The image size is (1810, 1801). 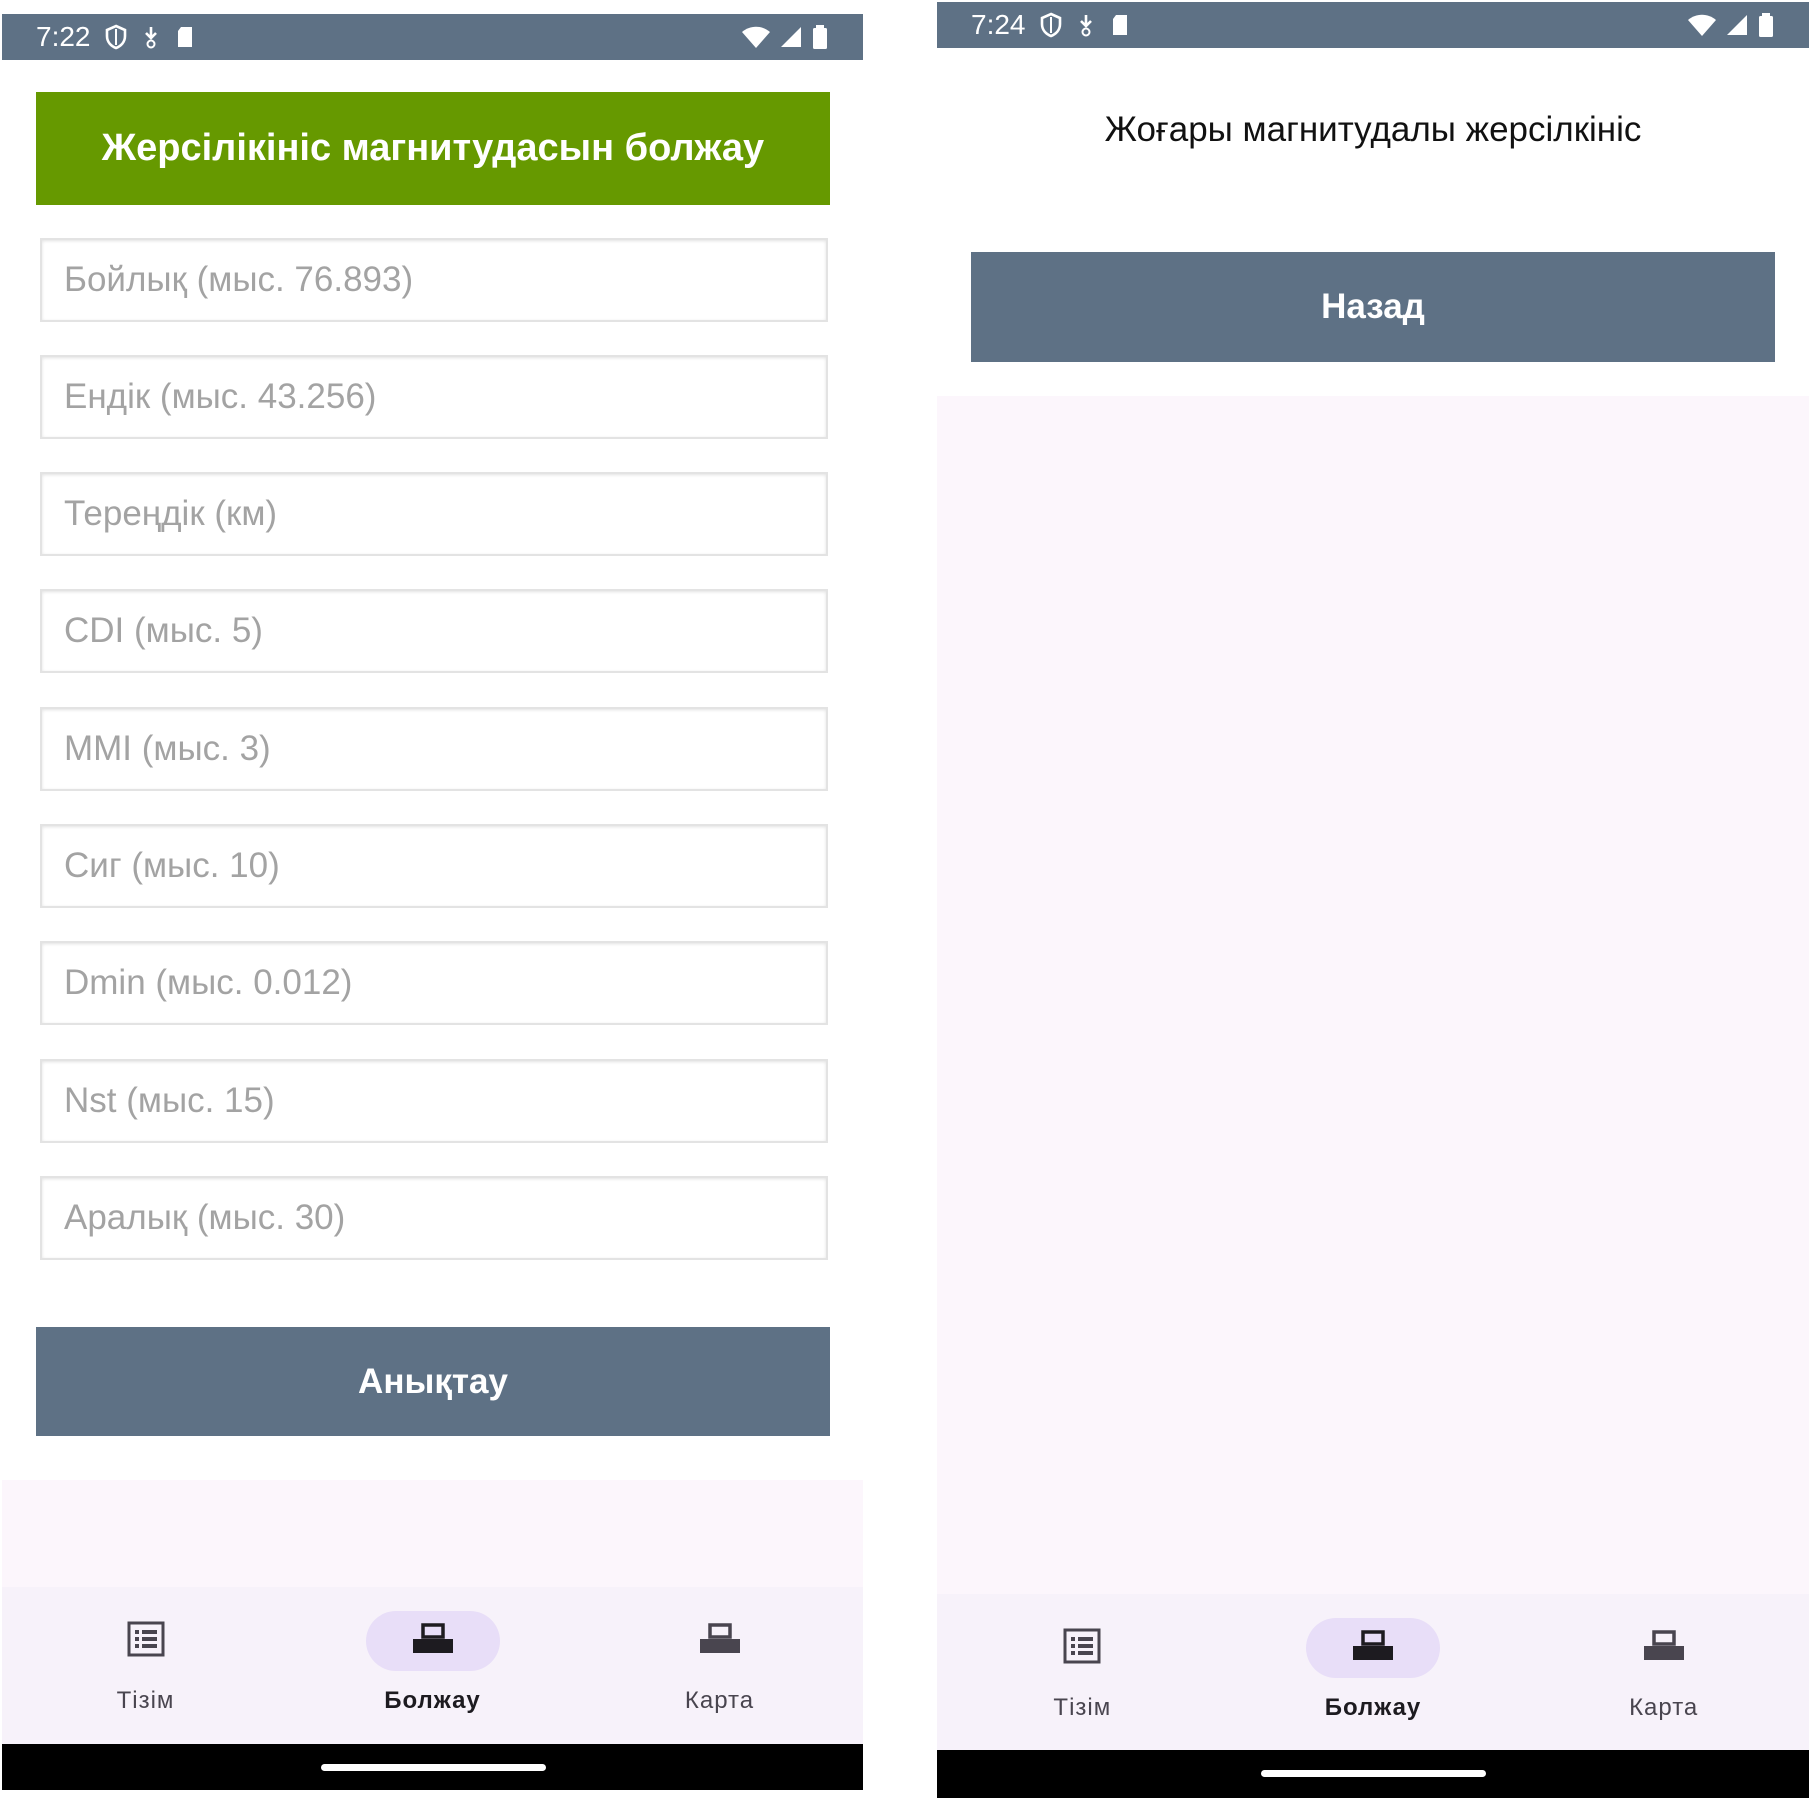 I want to click on dmin-input, so click(x=445, y=983).